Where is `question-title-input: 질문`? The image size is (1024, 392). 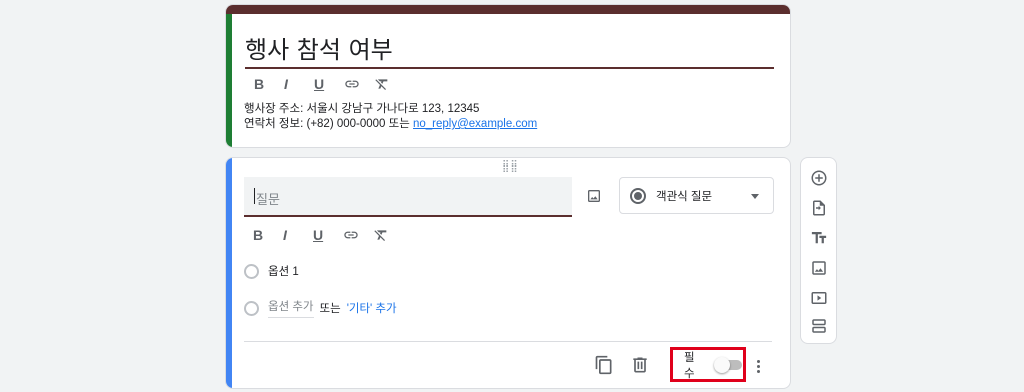
question-title-input: 질문 is located at coordinates (408, 197).